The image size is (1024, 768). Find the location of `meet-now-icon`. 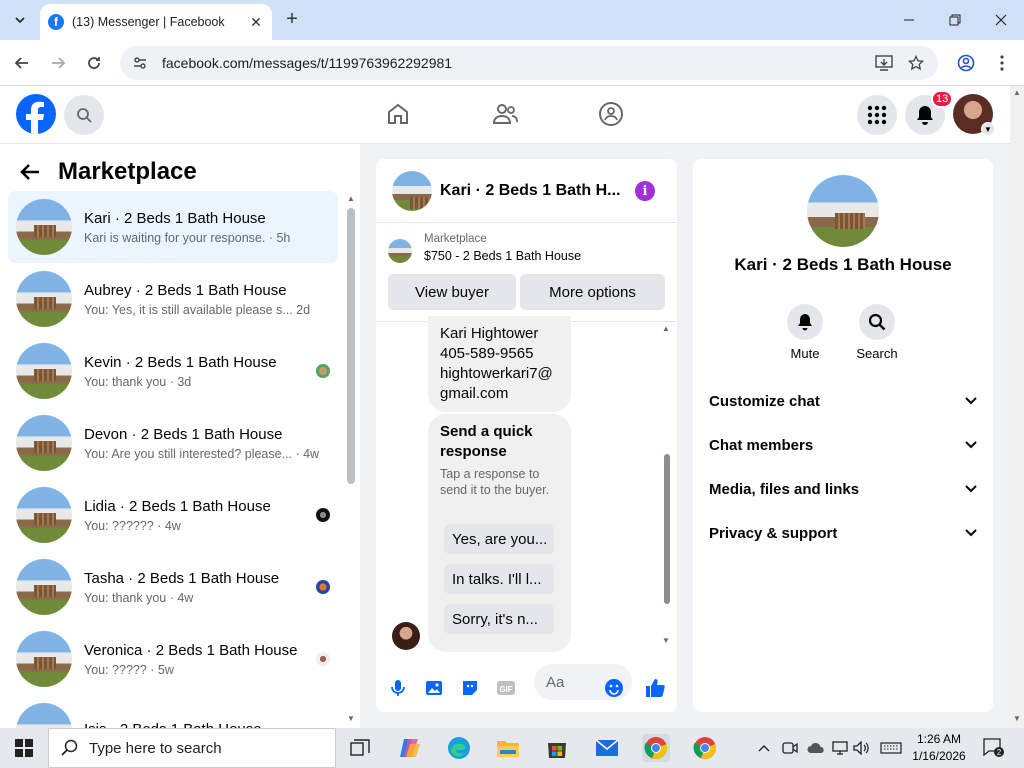

meet-now-icon is located at coordinates (790, 748).